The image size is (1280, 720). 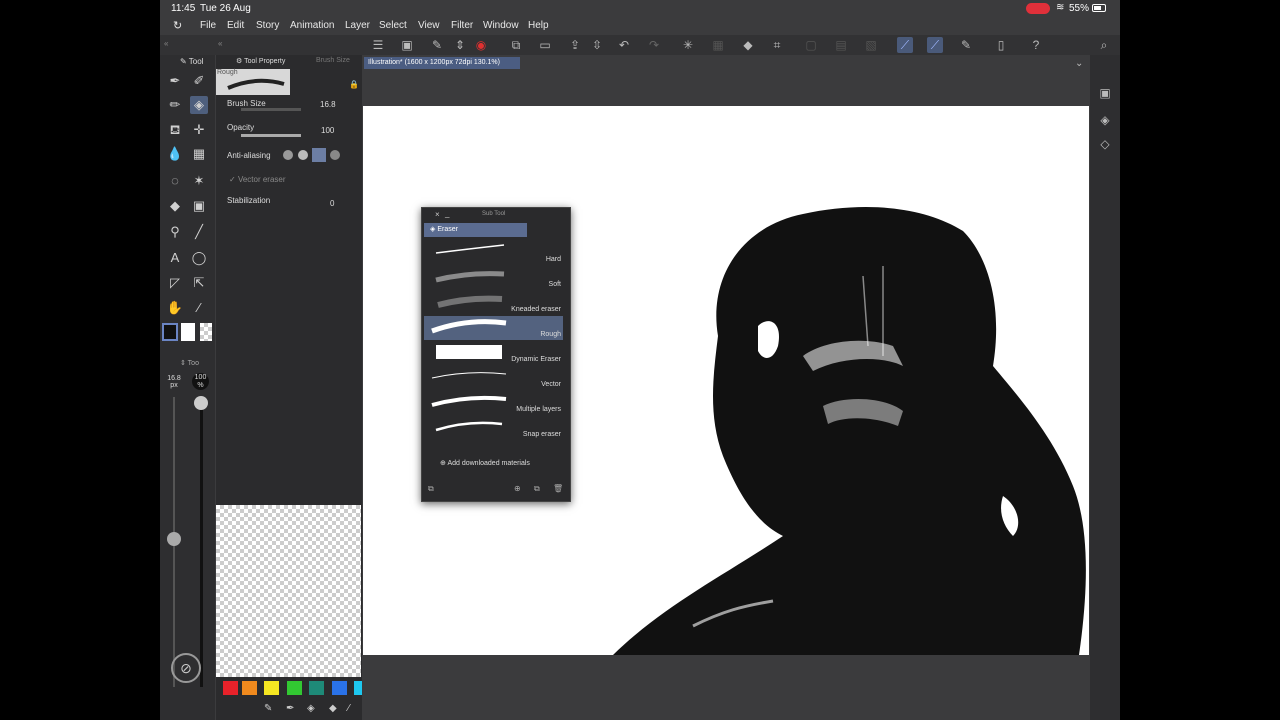 What do you see at coordinates (748, 45) in the screenshot?
I see `fill-icon: ◆` at bounding box center [748, 45].